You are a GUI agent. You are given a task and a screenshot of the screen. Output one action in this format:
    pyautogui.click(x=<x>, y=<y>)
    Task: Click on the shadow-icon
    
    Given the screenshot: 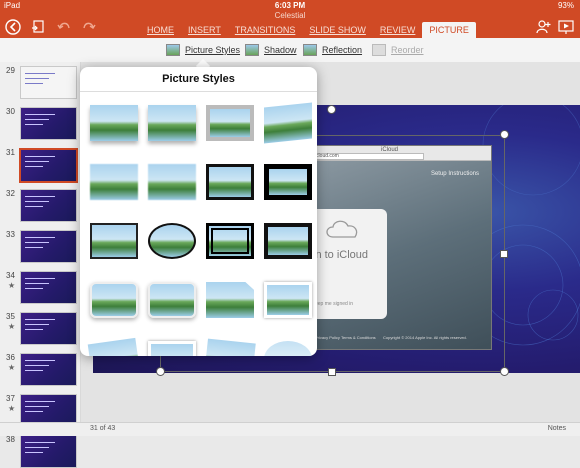 What is the action you would take?
    pyautogui.click(x=252, y=50)
    